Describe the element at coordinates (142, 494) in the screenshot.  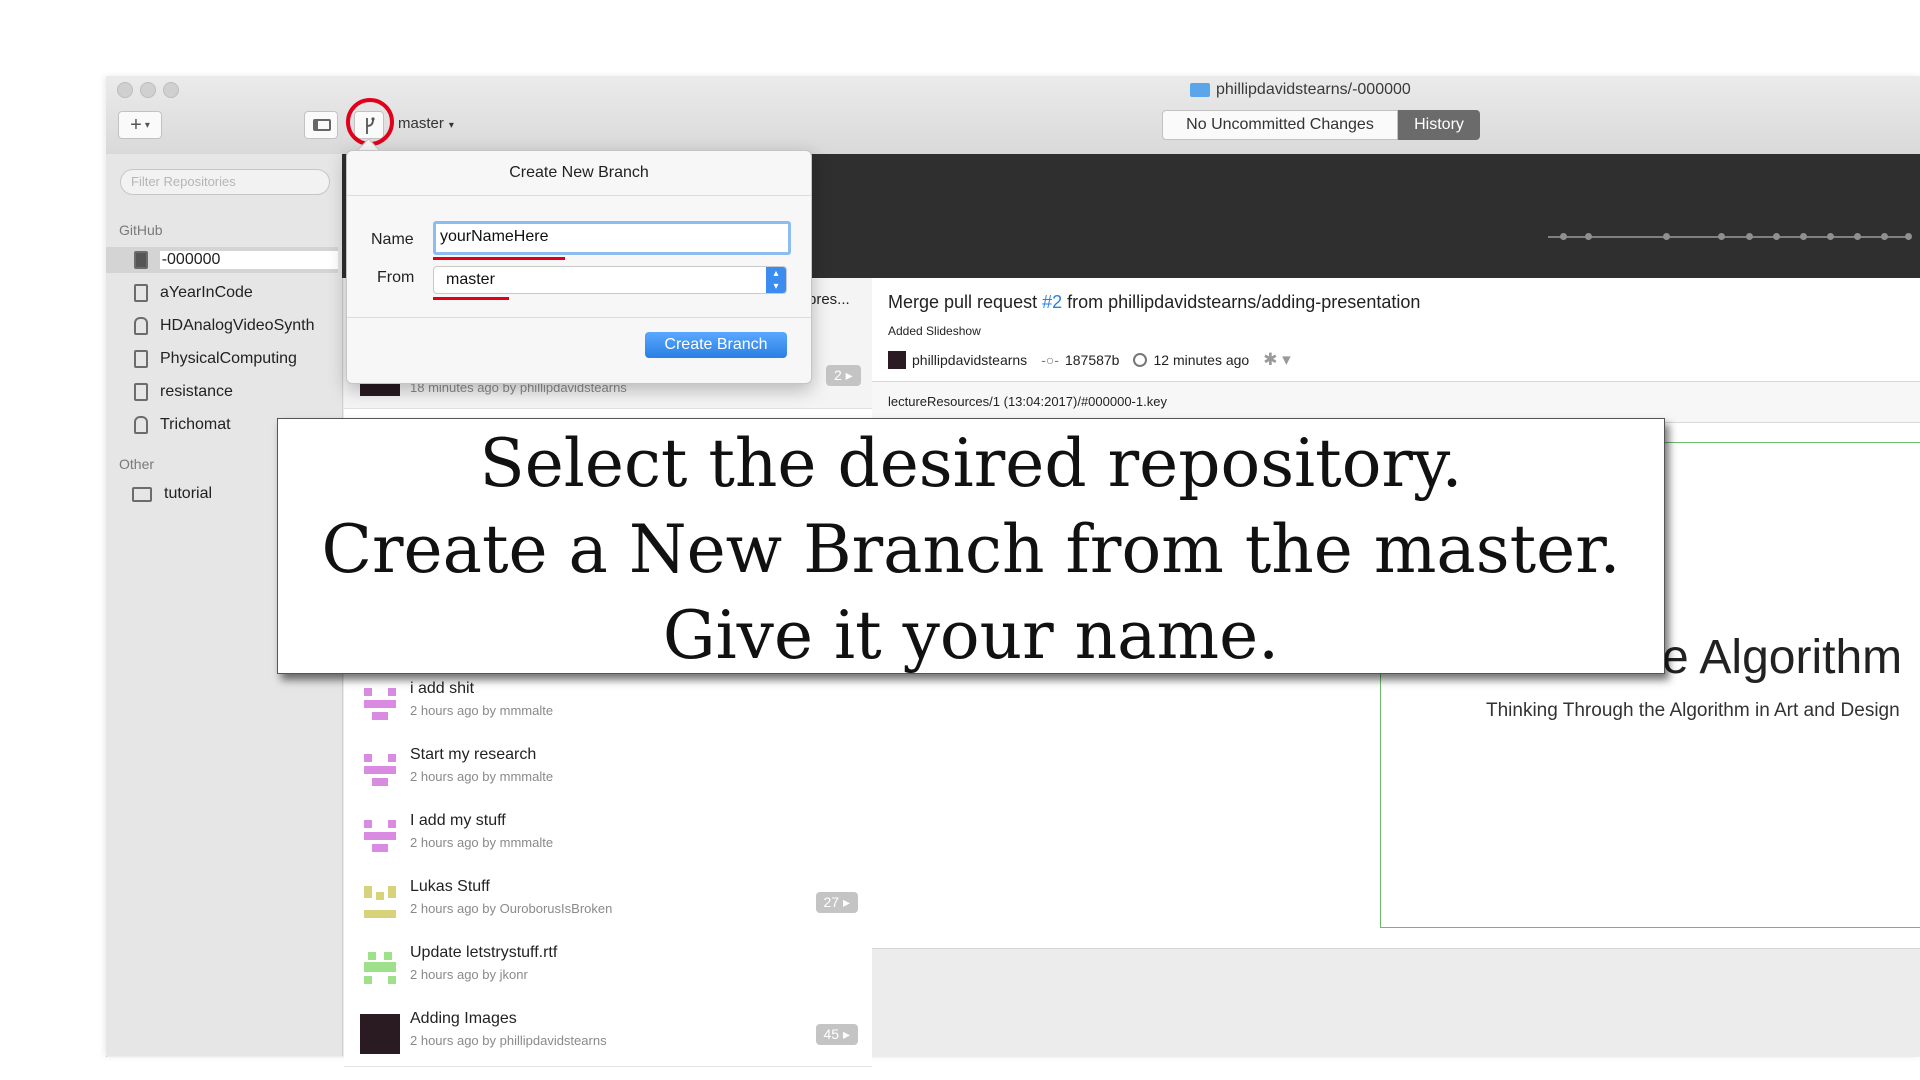
I see `monitor-icon` at that location.